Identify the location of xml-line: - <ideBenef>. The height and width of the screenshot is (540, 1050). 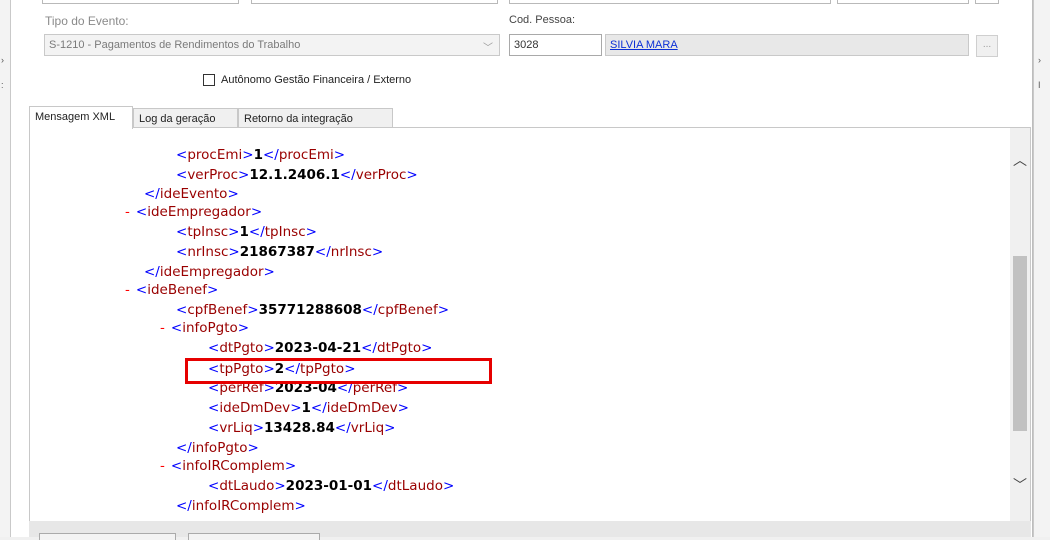
(171, 290).